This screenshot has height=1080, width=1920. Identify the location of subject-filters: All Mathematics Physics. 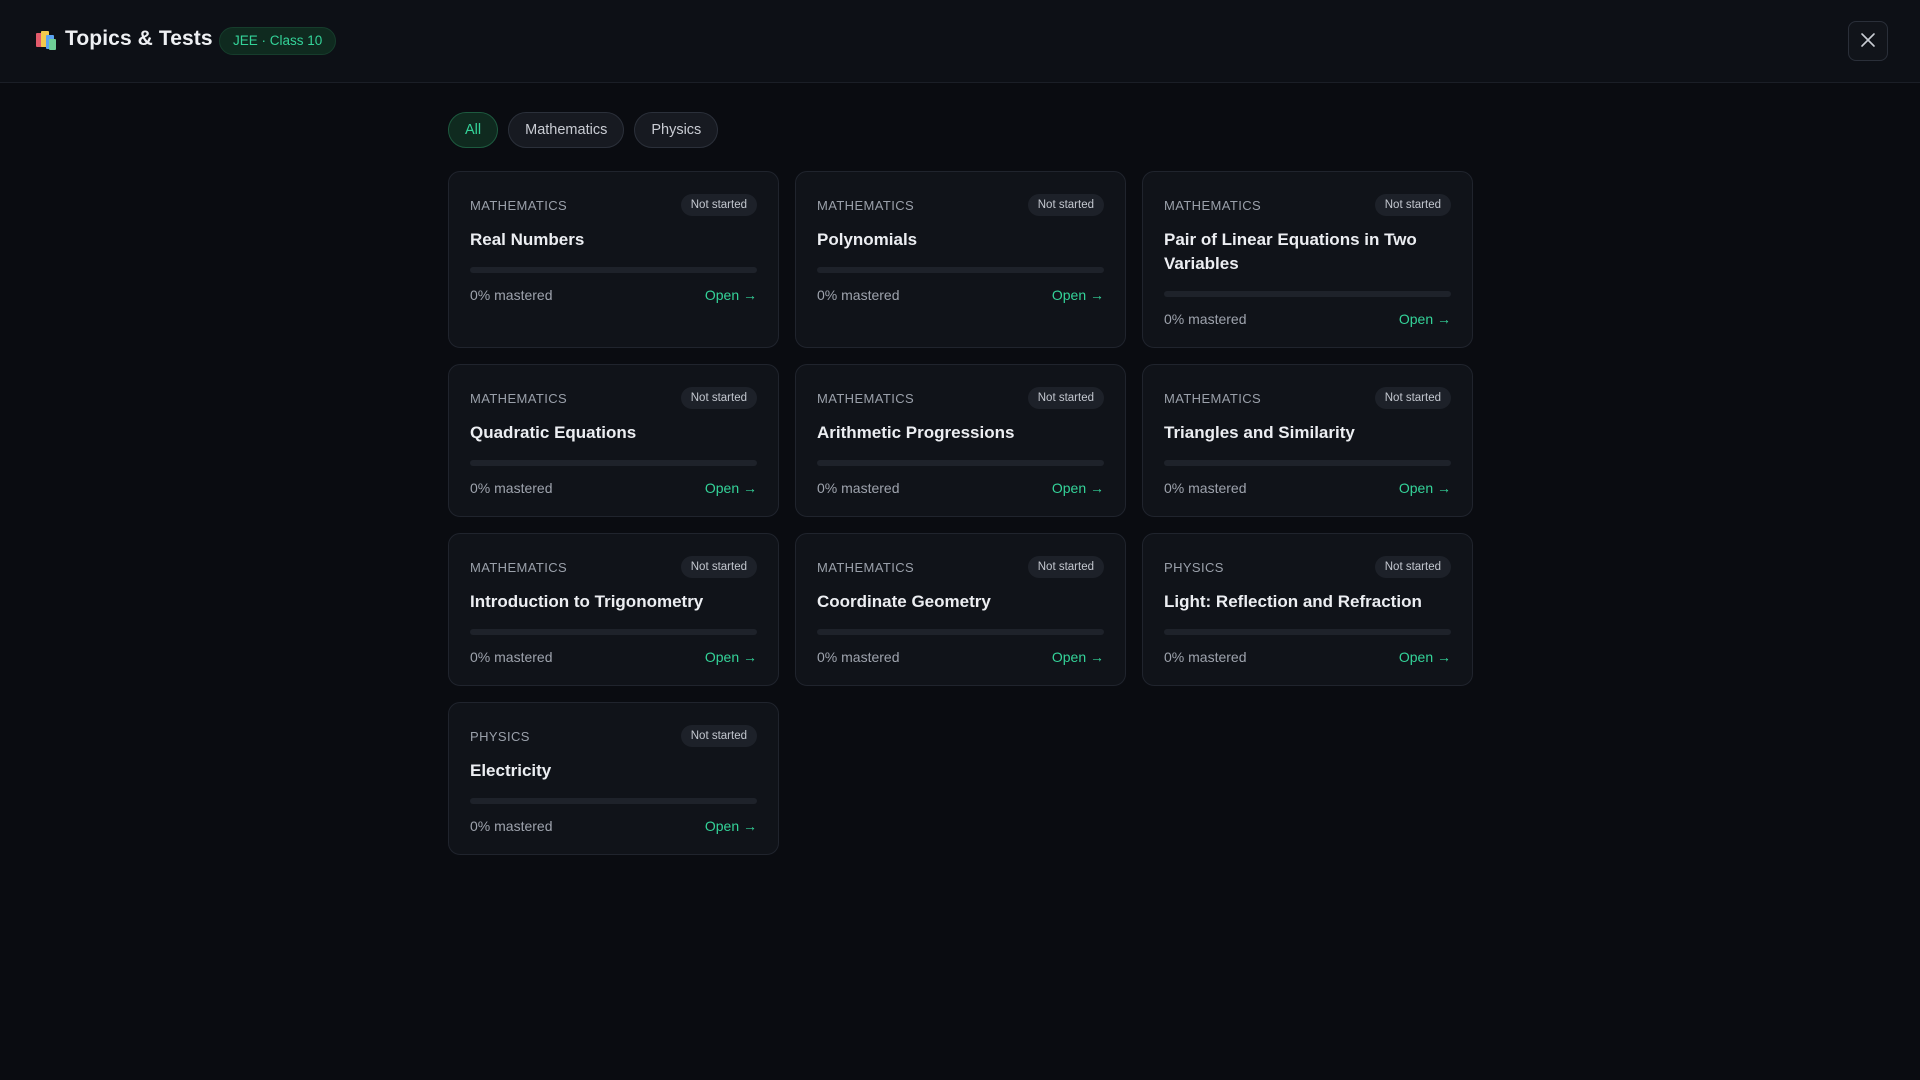
(583, 130).